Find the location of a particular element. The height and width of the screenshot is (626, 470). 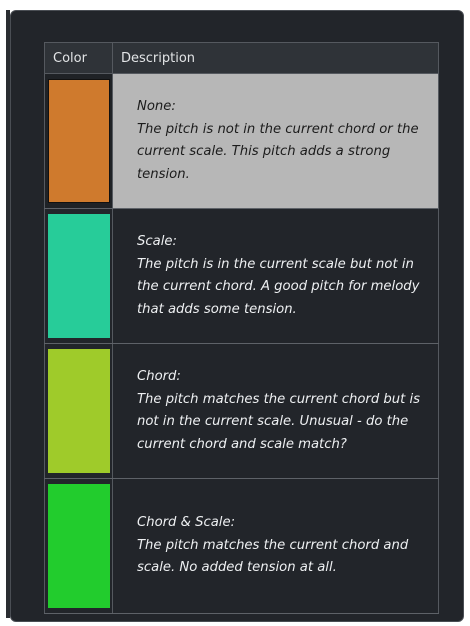

color-swatch-chord is located at coordinates (78, 411).